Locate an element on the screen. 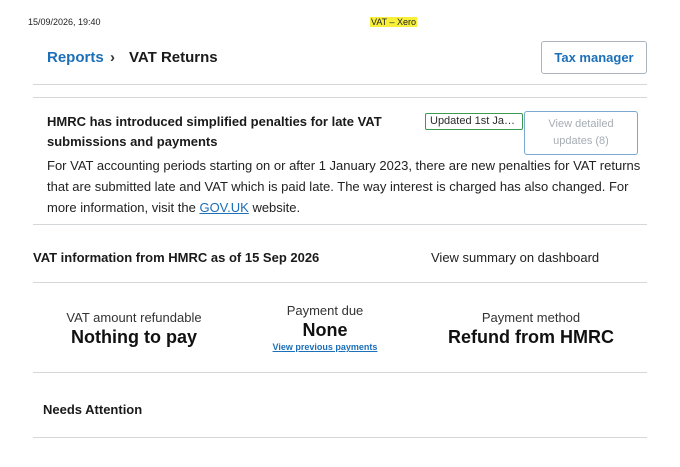 Image resolution: width=680 pixels, height=467 pixels. view-detailed-updates-label: View detailed updates (8) is located at coordinates (581, 132).